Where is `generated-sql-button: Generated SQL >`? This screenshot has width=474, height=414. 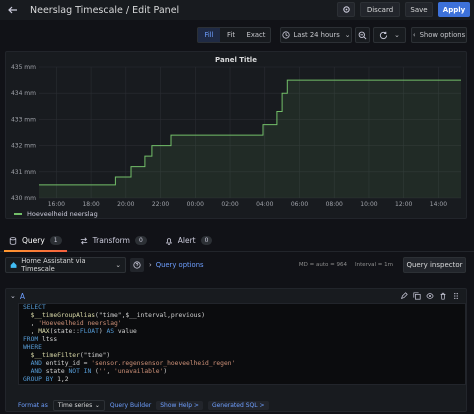
generated-sql-button: Generated SQL > is located at coordinates (238, 405).